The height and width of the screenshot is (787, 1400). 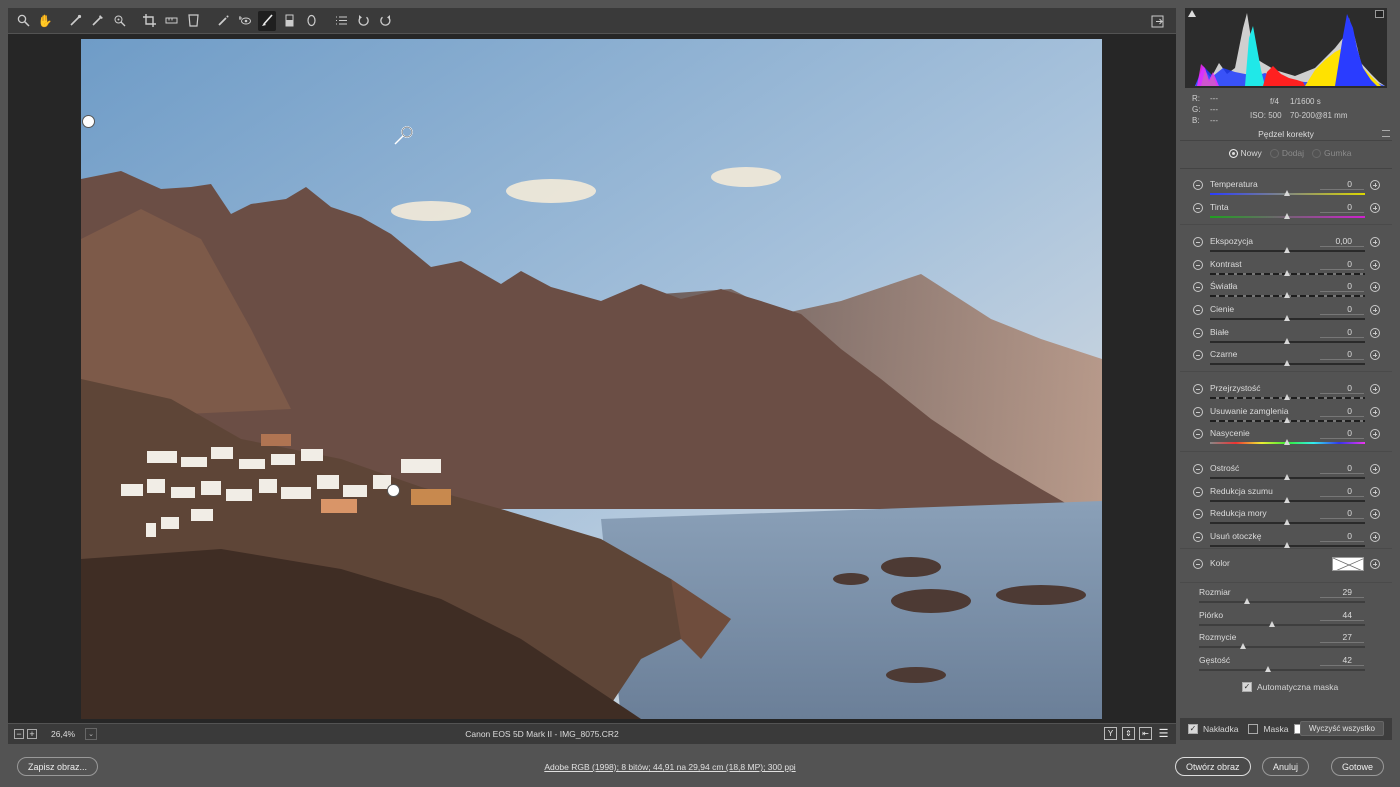 What do you see at coordinates (223, 21) in the screenshot?
I see `spot-removal-icon` at bounding box center [223, 21].